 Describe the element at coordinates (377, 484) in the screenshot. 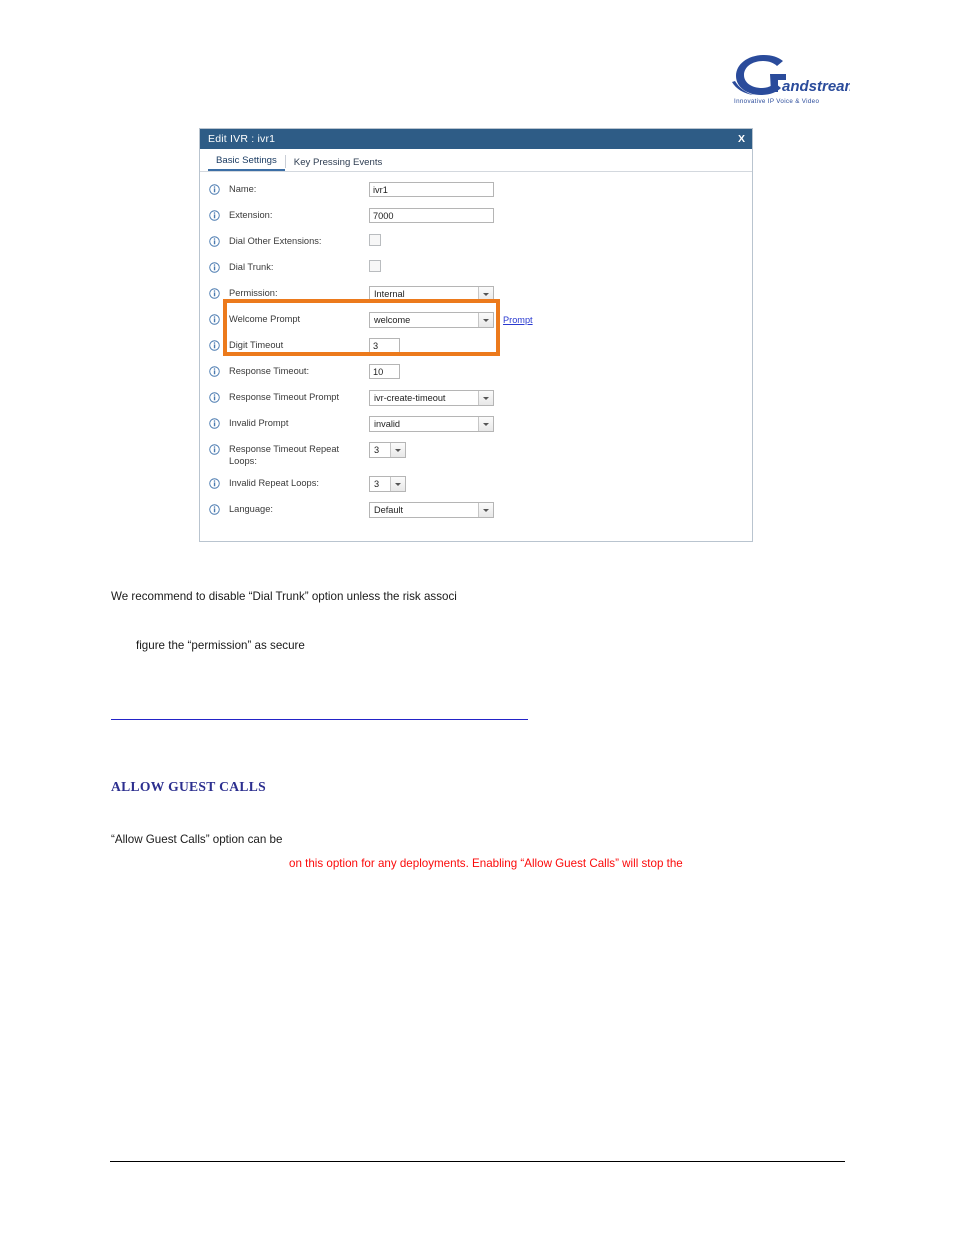

I see `invalid-repeat-loops-select-value: 3` at that location.